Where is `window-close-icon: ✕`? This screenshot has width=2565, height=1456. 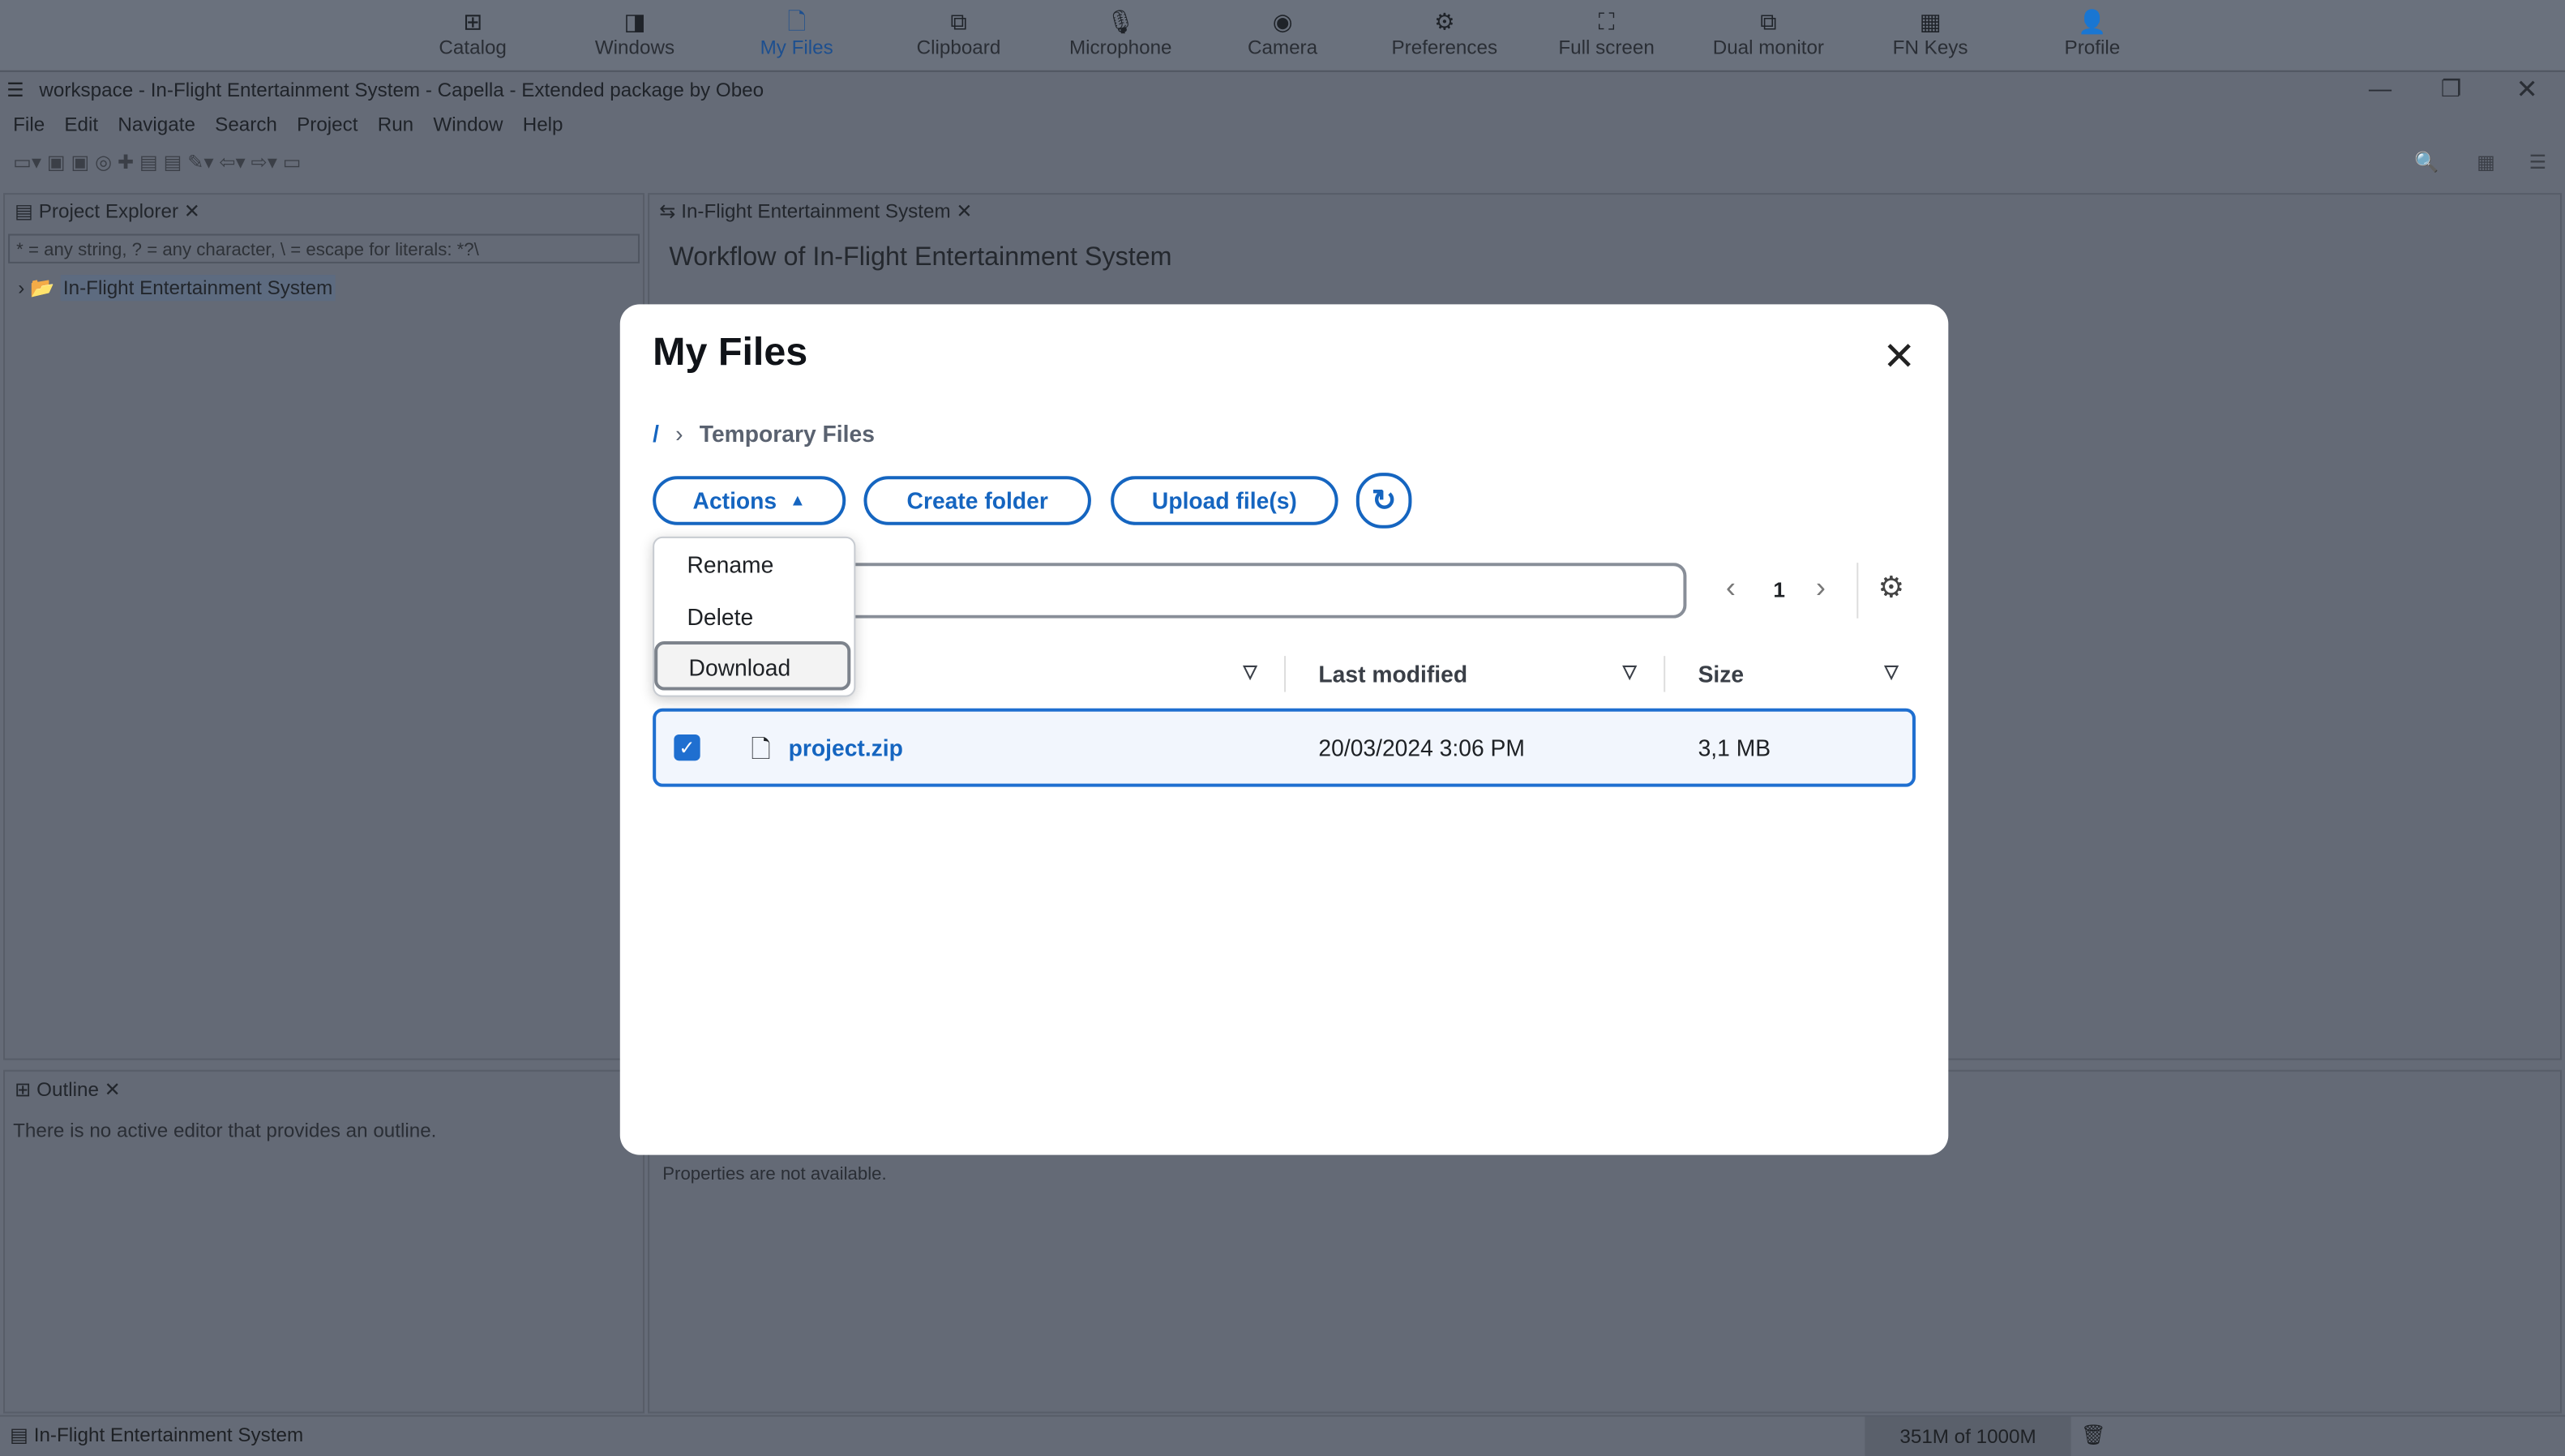 window-close-icon: ✕ is located at coordinates (2527, 90).